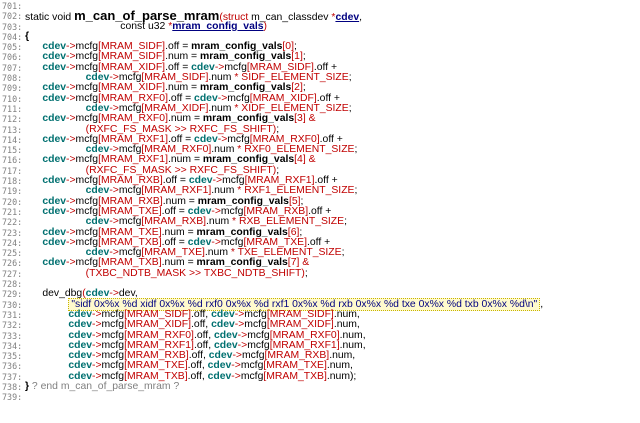  I want to click on line-number: 722:, so click(12, 222).